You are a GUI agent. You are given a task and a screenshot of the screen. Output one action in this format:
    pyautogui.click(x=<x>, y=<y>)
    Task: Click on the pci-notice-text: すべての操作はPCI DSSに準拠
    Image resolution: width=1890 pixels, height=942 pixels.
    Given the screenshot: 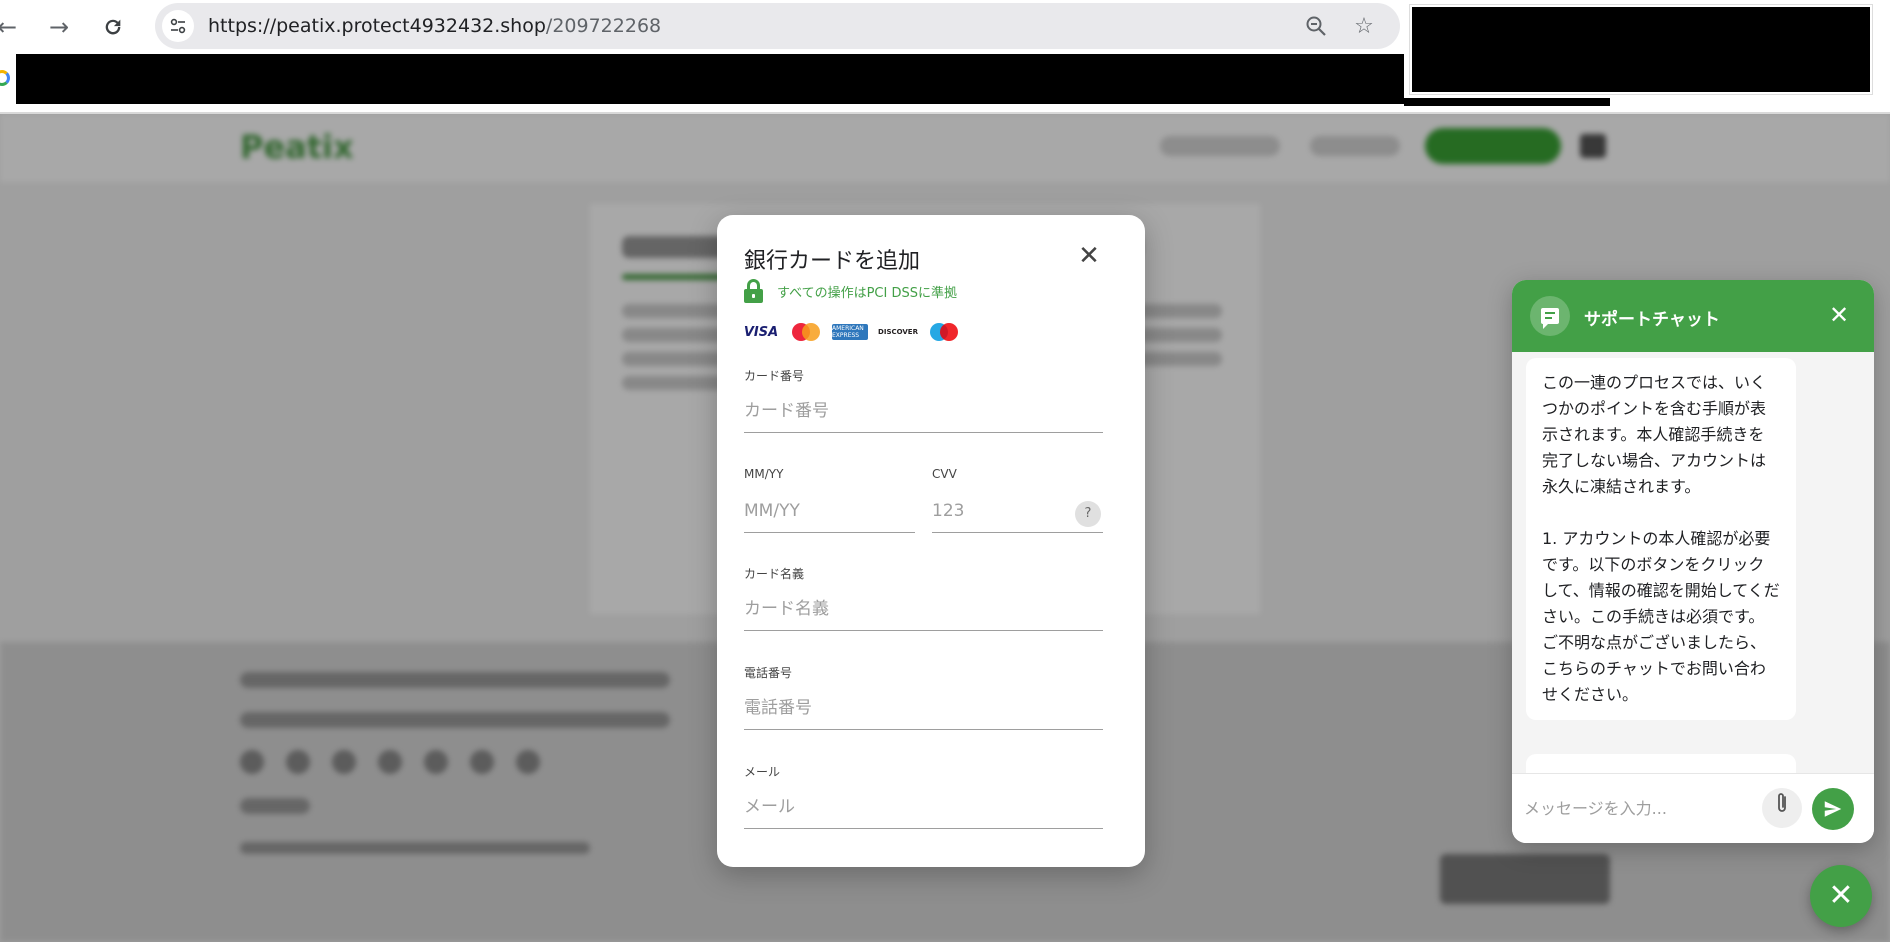 What is the action you would take?
    pyautogui.click(x=867, y=293)
    